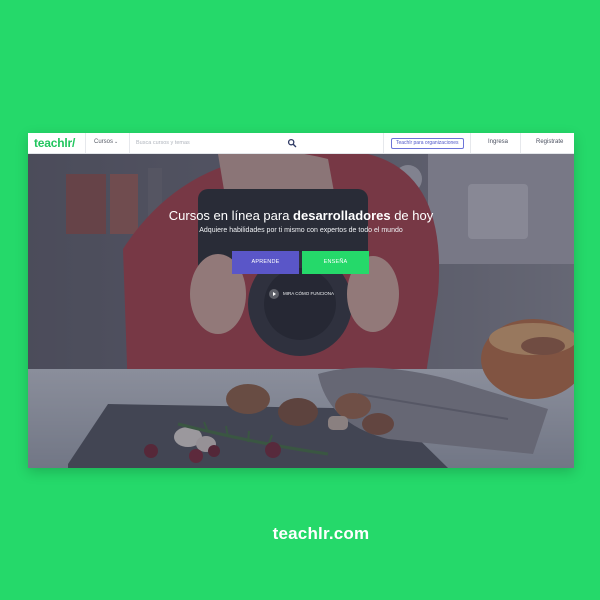 The height and width of the screenshot is (600, 600). What do you see at coordinates (412, 215) in the screenshot?
I see `hero-title-suffix: de hoy` at bounding box center [412, 215].